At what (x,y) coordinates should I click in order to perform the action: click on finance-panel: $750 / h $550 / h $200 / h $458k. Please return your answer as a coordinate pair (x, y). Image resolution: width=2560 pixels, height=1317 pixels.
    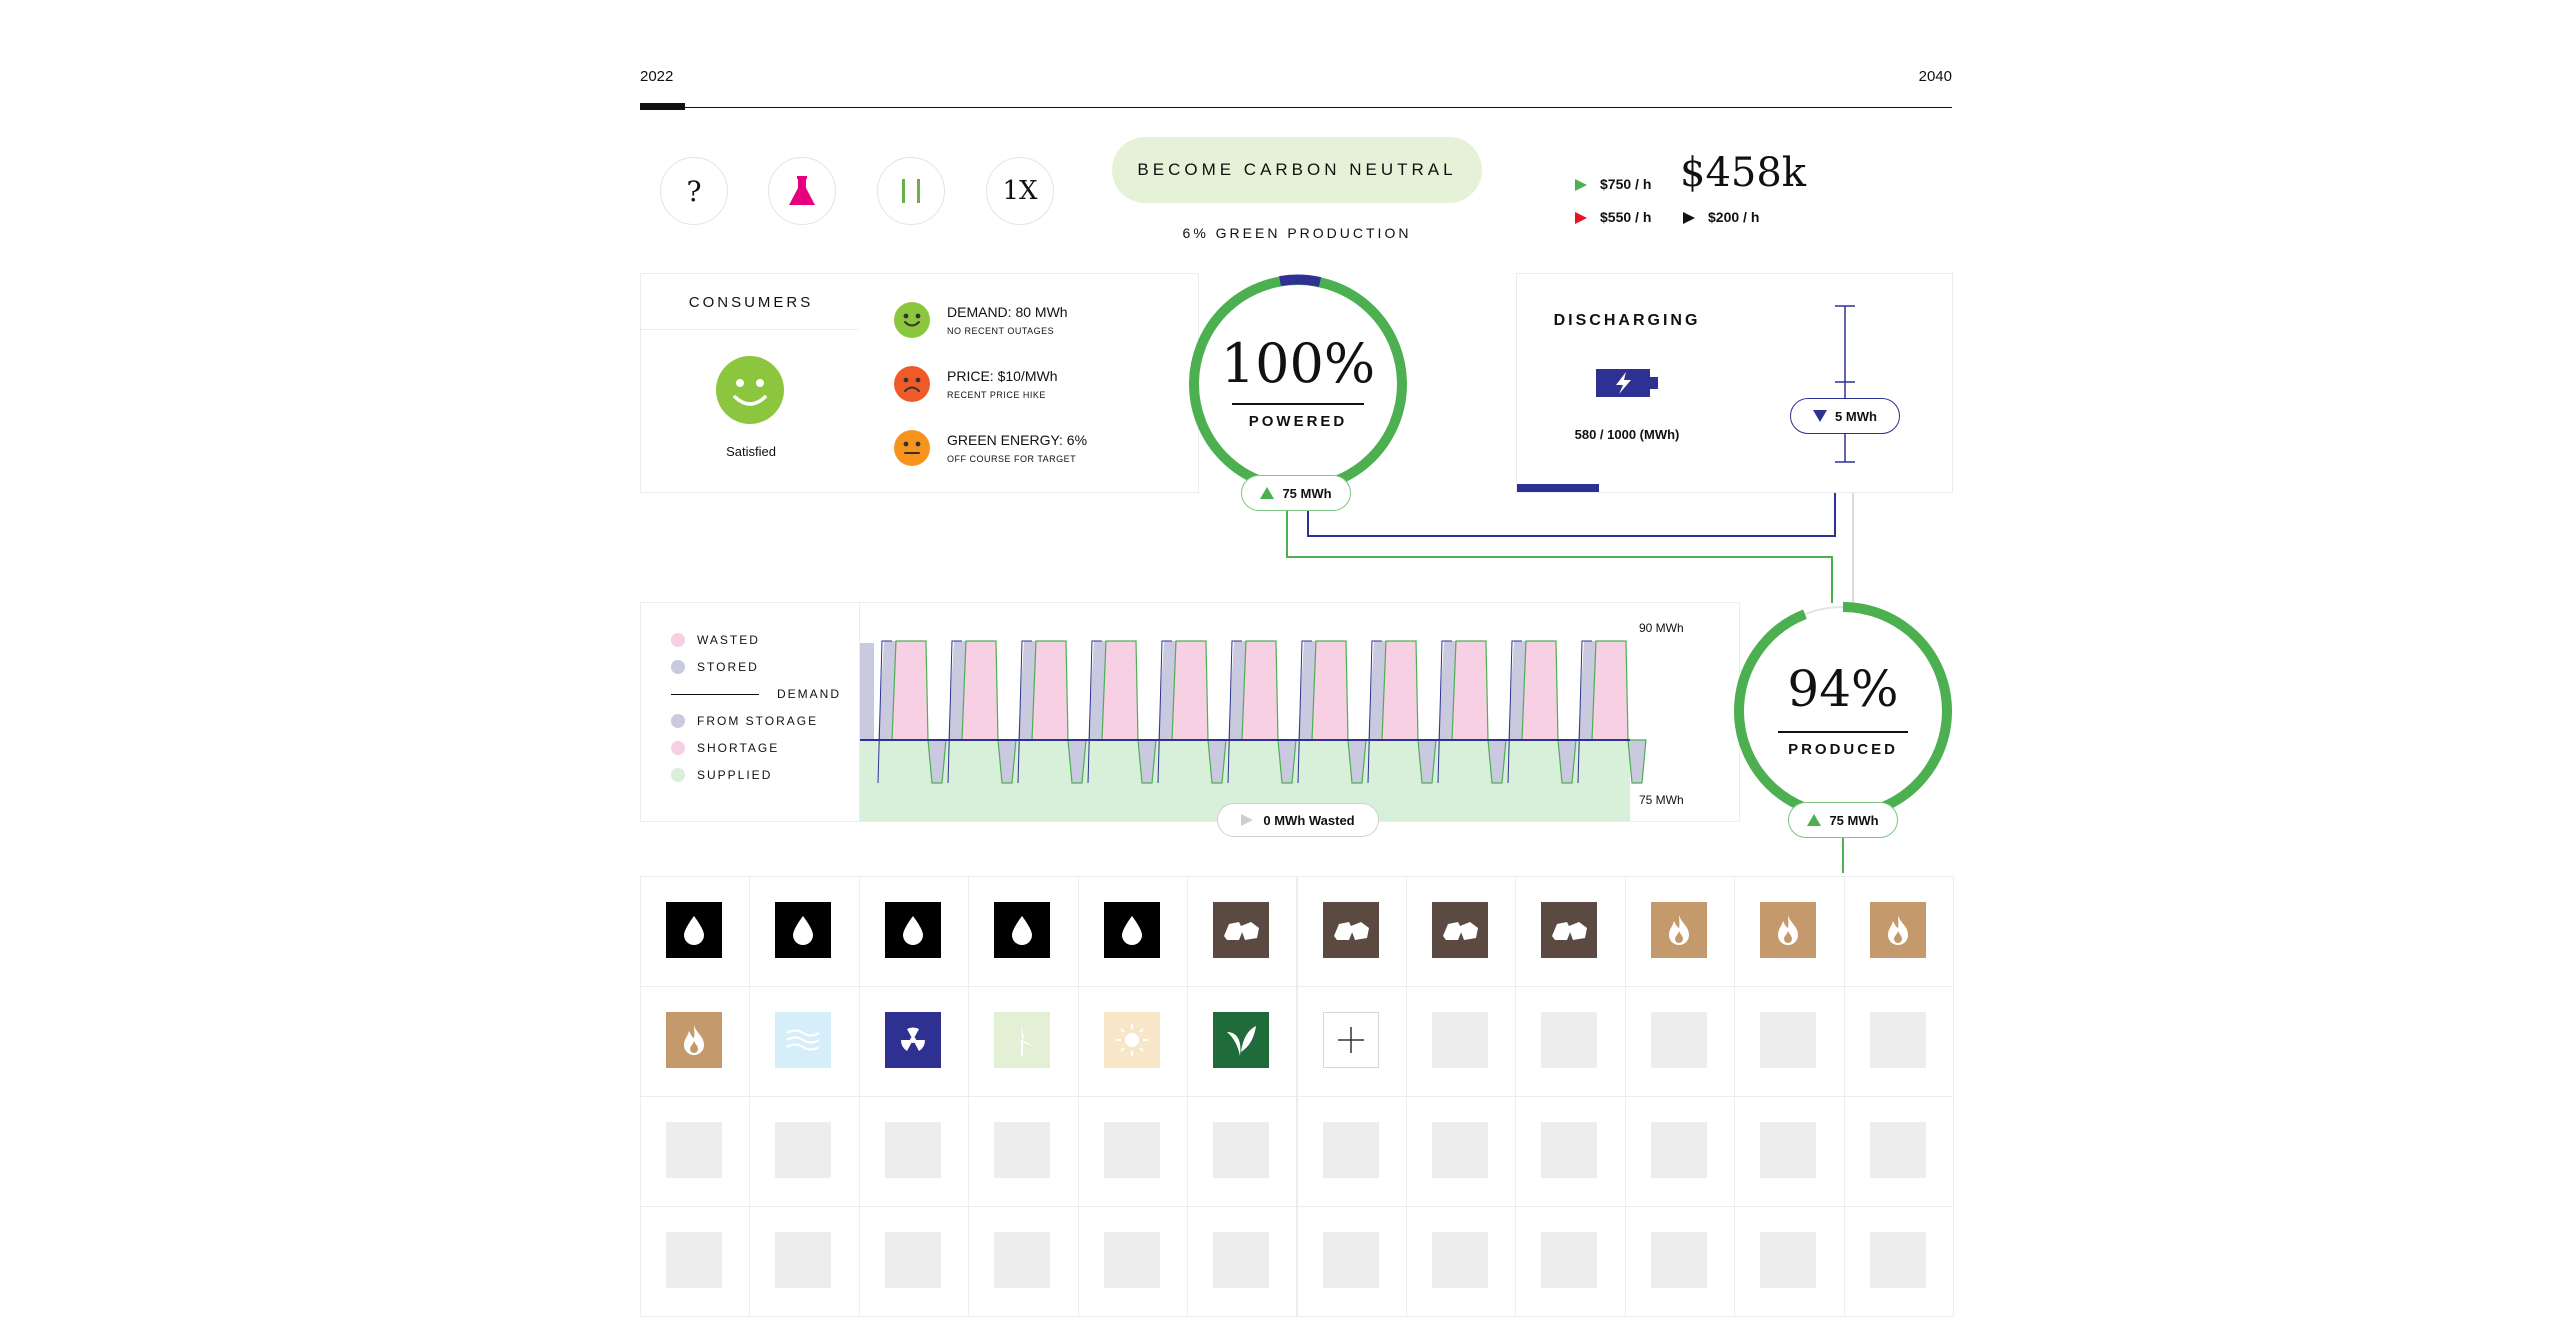
    Looking at the image, I should click on (1715, 190).